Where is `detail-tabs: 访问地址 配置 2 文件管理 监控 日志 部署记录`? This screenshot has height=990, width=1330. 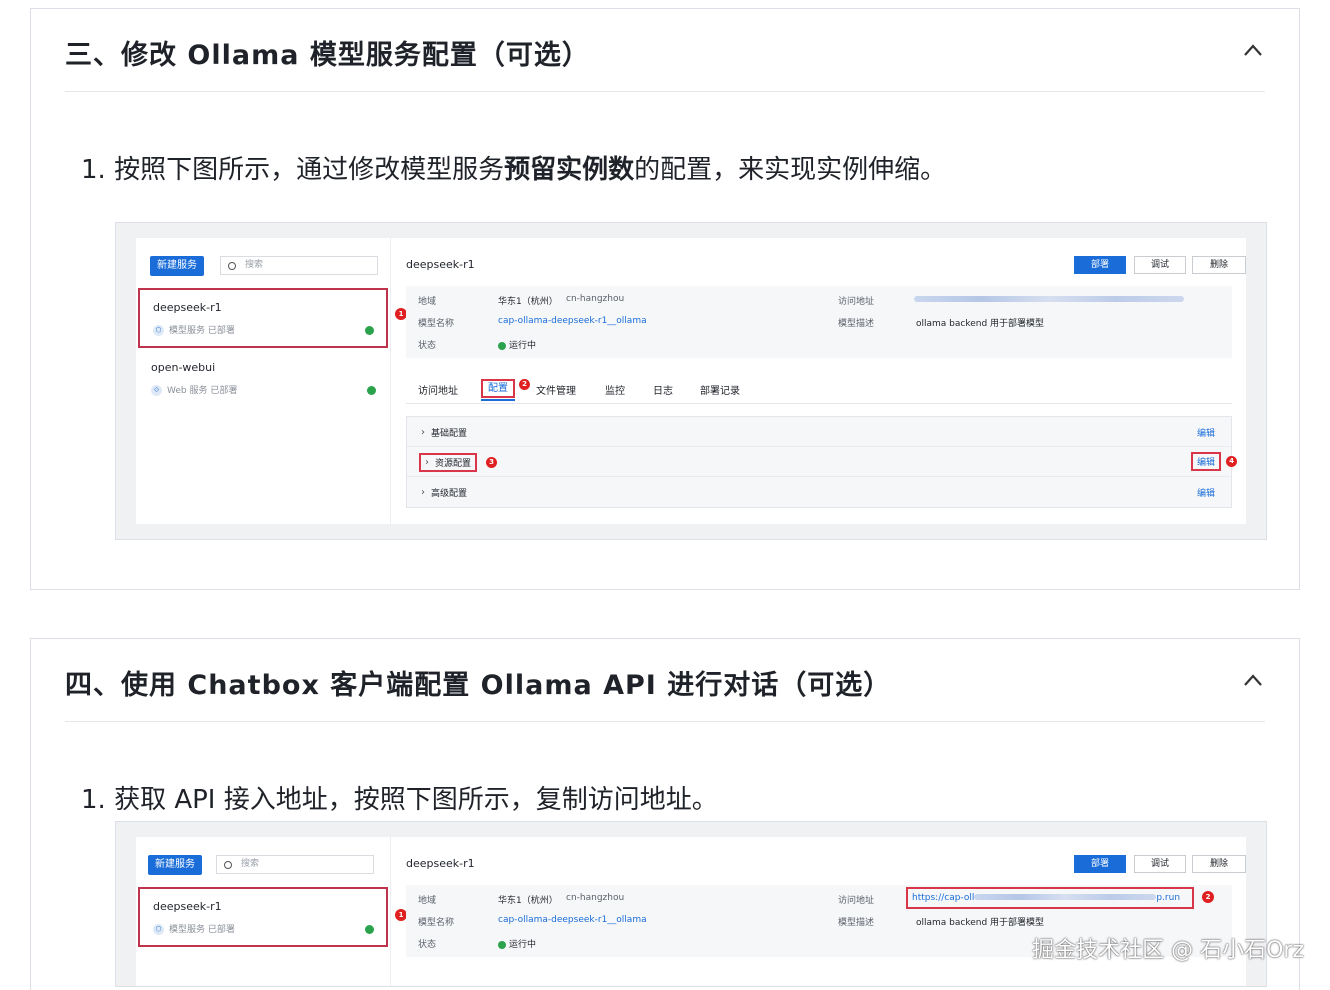 detail-tabs: 访问地址 配置 2 文件管理 监控 日志 部署记录 is located at coordinates (819, 390).